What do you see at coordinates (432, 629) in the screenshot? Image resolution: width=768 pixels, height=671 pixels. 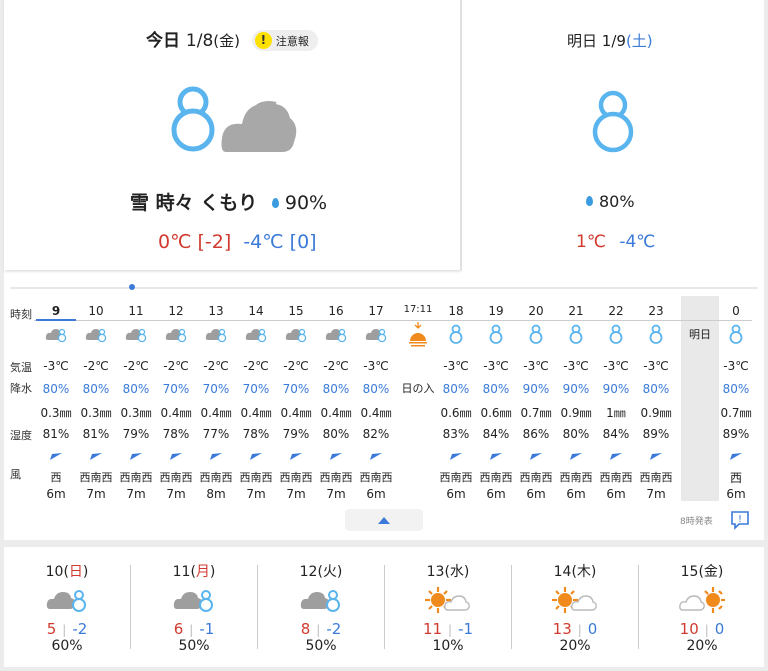 I see `week-high: 11` at bounding box center [432, 629].